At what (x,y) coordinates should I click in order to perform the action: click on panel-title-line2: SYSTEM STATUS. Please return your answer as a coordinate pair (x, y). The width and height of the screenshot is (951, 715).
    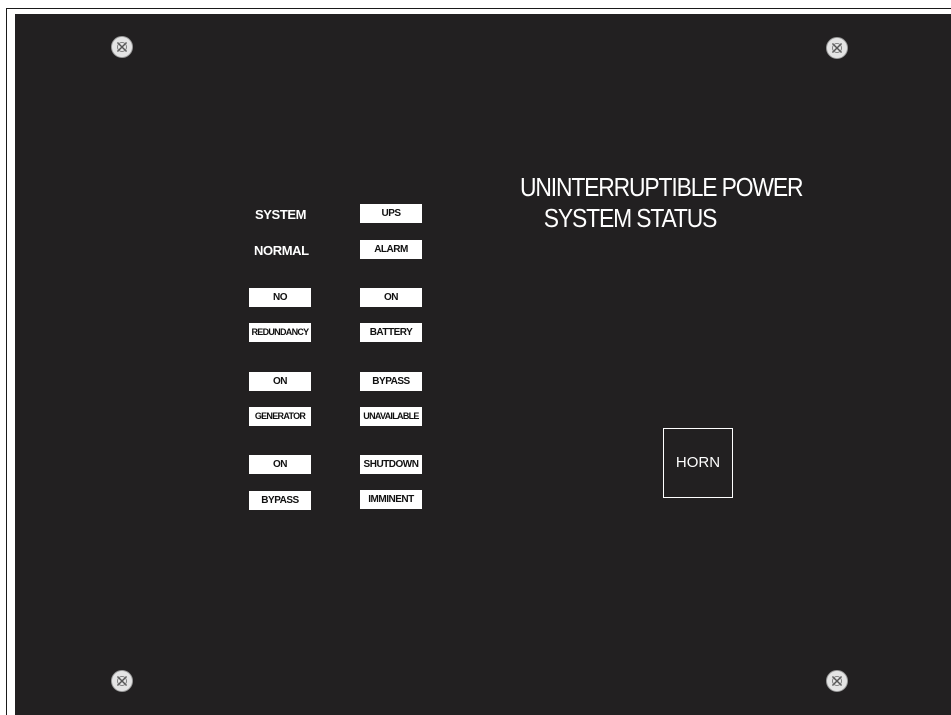
    Looking at the image, I should click on (630, 218).